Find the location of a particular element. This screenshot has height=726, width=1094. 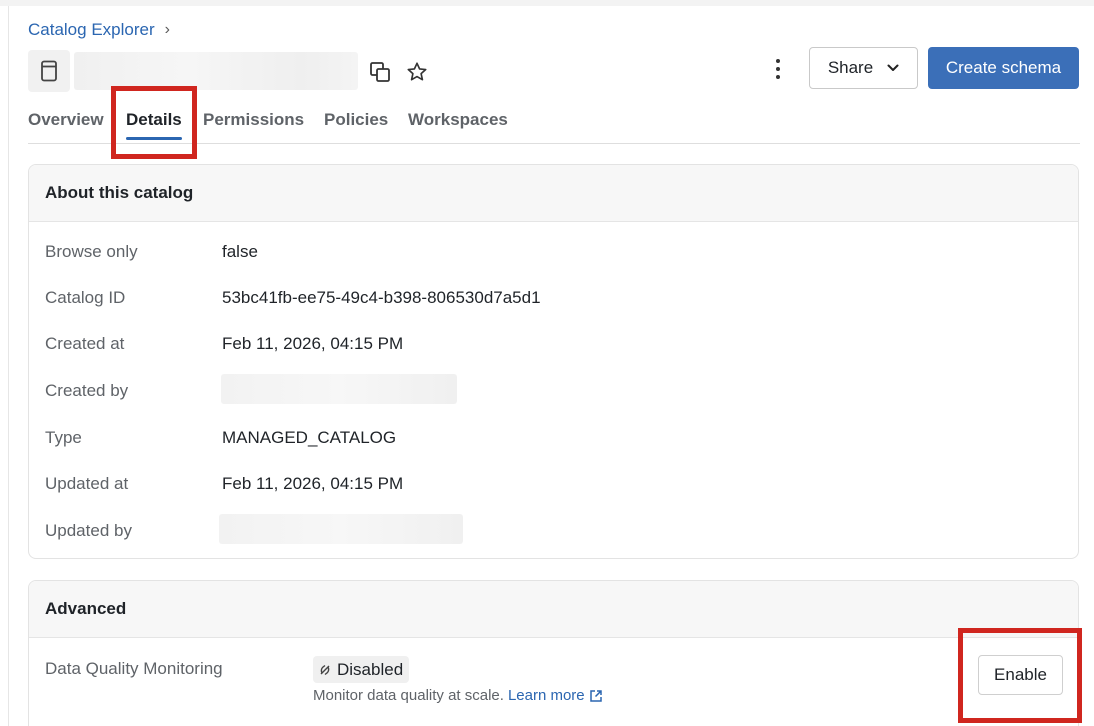

share-button: Share is located at coordinates (863, 68).